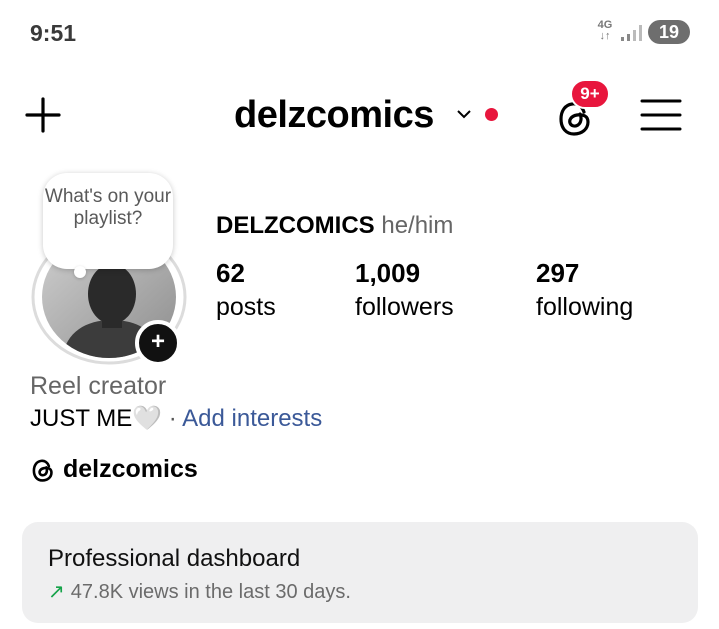 The image size is (719, 629). What do you see at coordinates (230, 273) in the screenshot?
I see `posts-count: 62` at bounding box center [230, 273].